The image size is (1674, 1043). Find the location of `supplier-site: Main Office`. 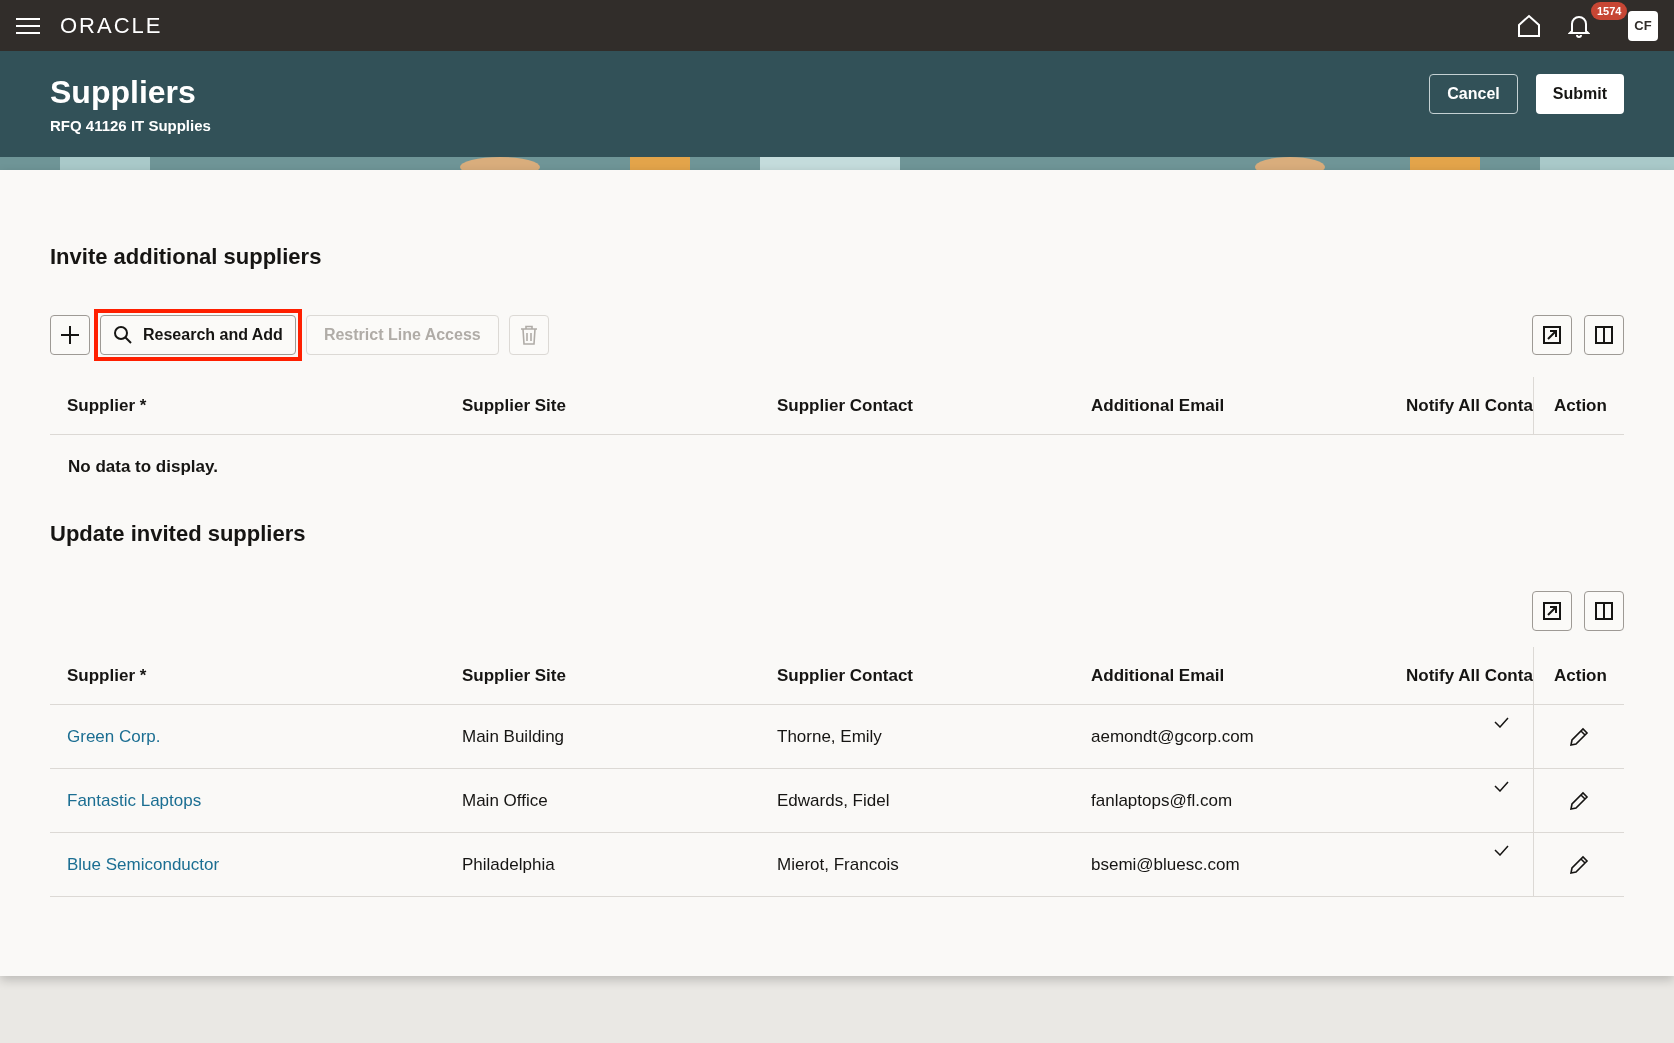

supplier-site: Main Office is located at coordinates (505, 800).